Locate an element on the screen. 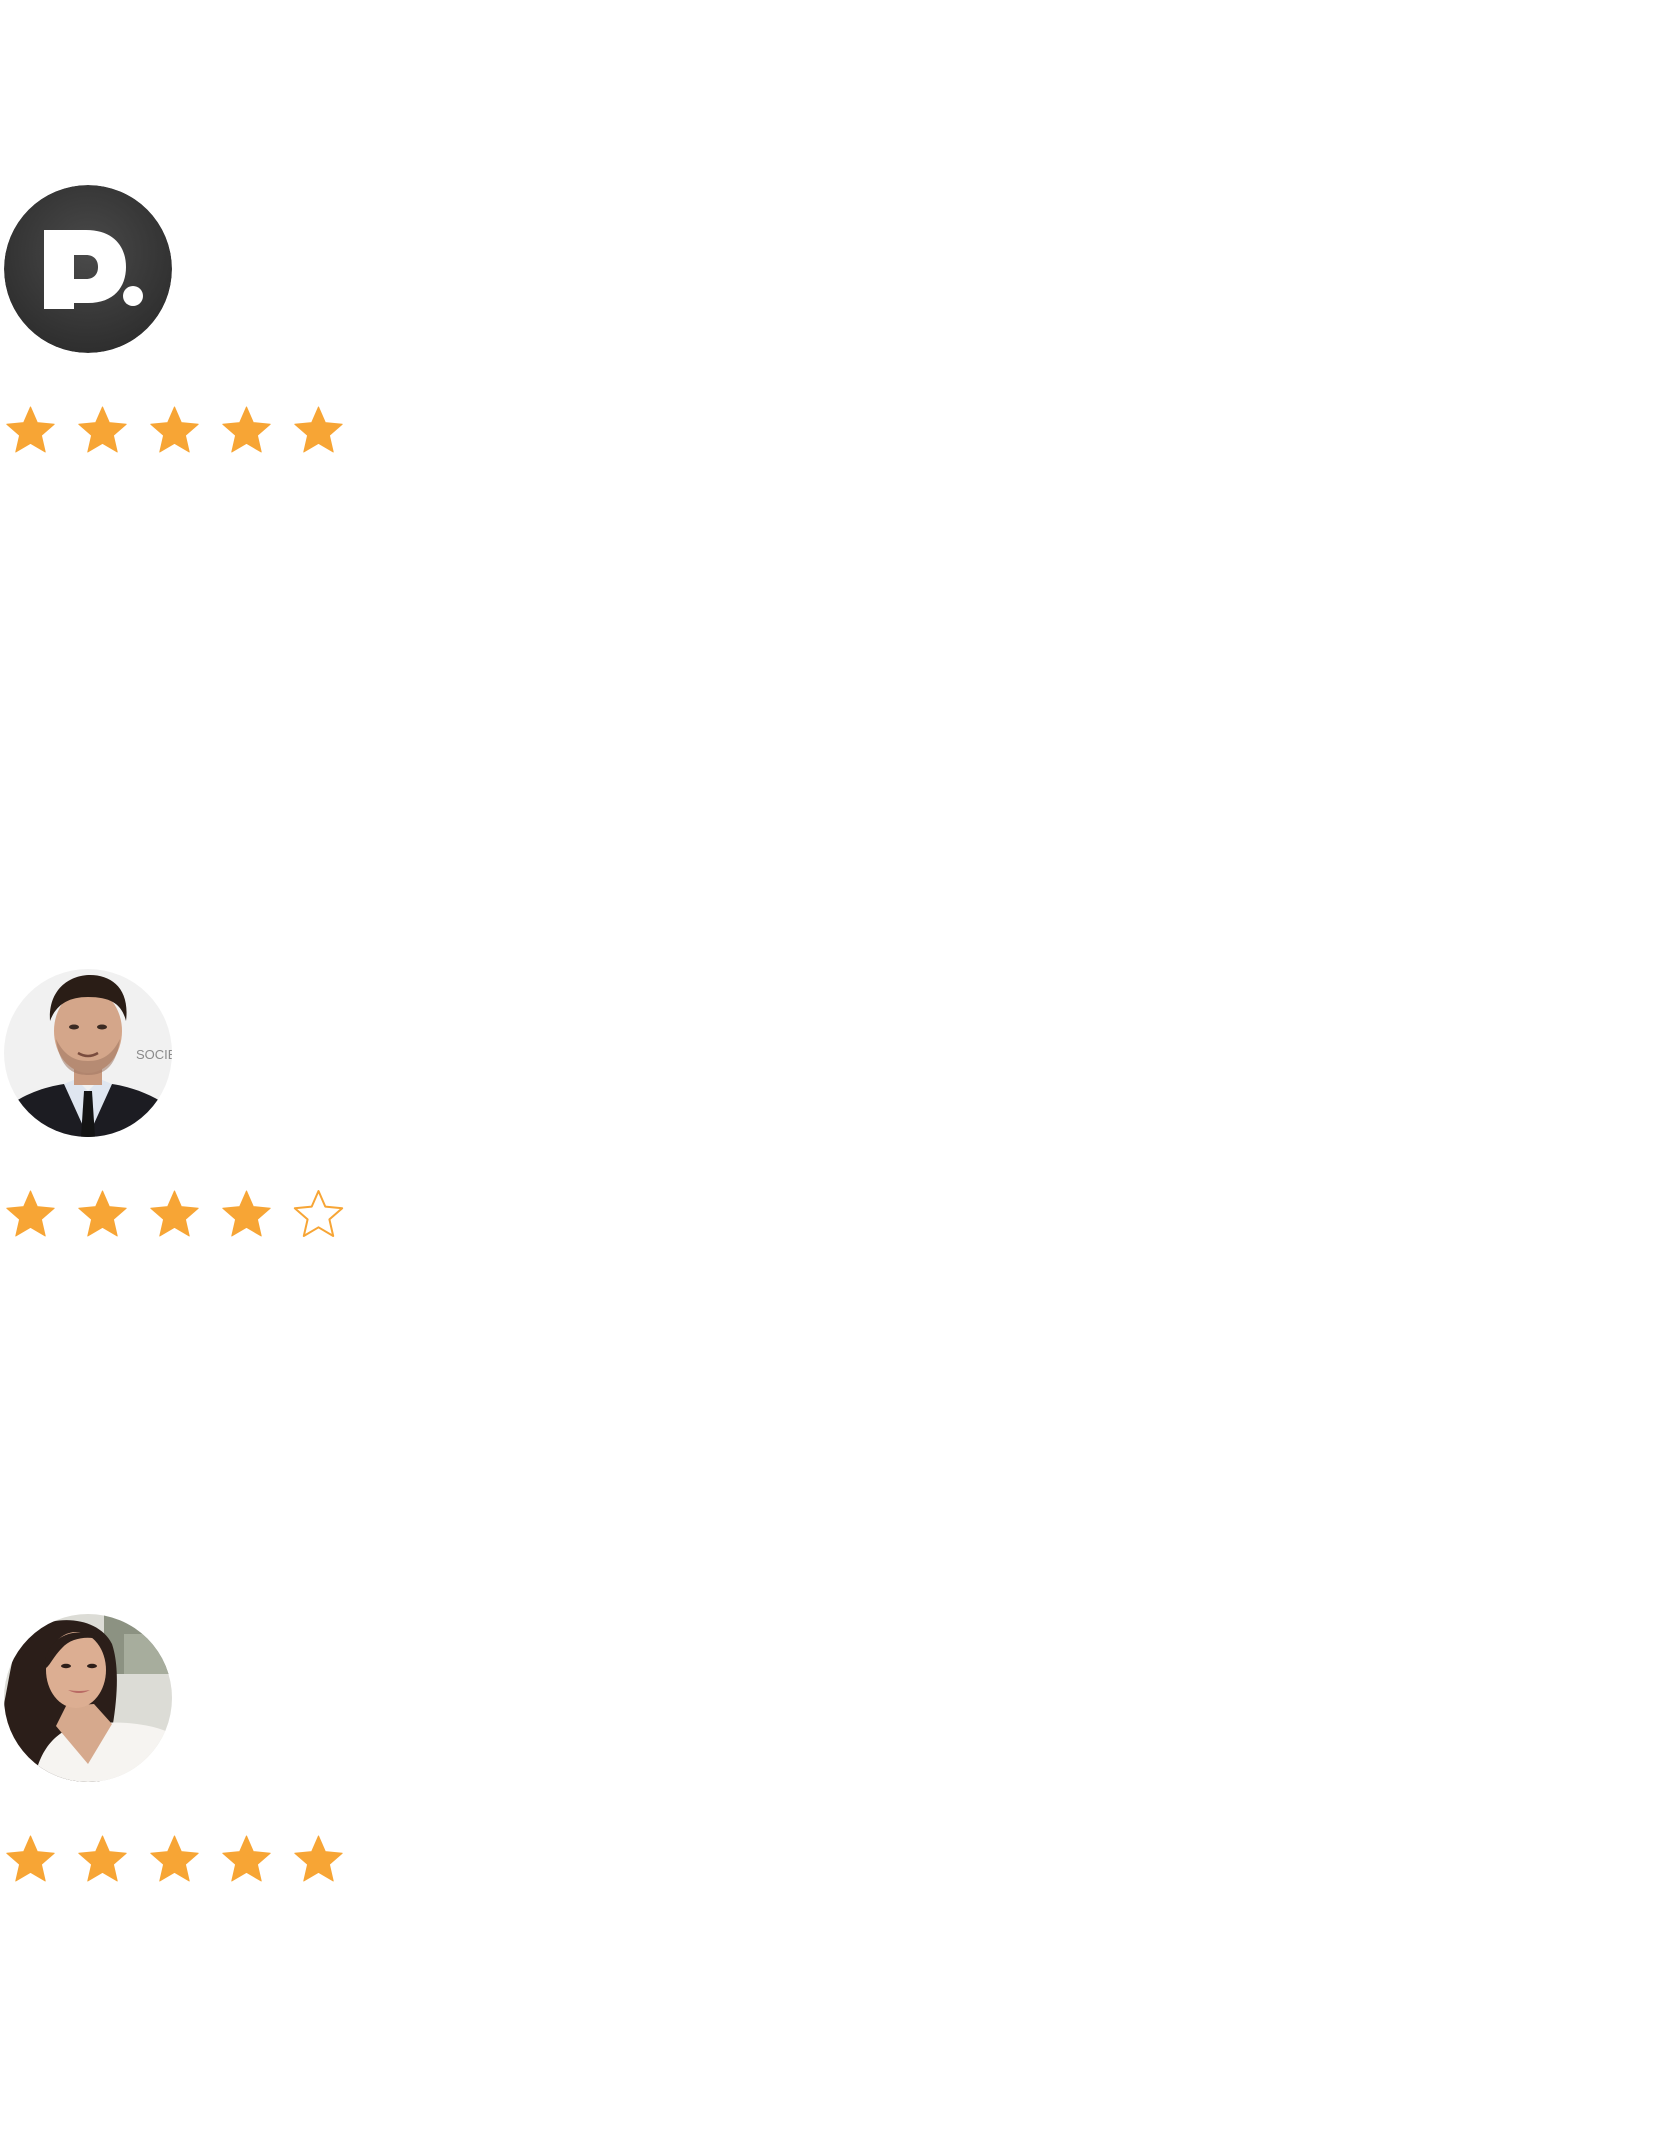 This screenshot has width=1653, height=2138. woman-portrait-photo is located at coordinates (88, 1698).